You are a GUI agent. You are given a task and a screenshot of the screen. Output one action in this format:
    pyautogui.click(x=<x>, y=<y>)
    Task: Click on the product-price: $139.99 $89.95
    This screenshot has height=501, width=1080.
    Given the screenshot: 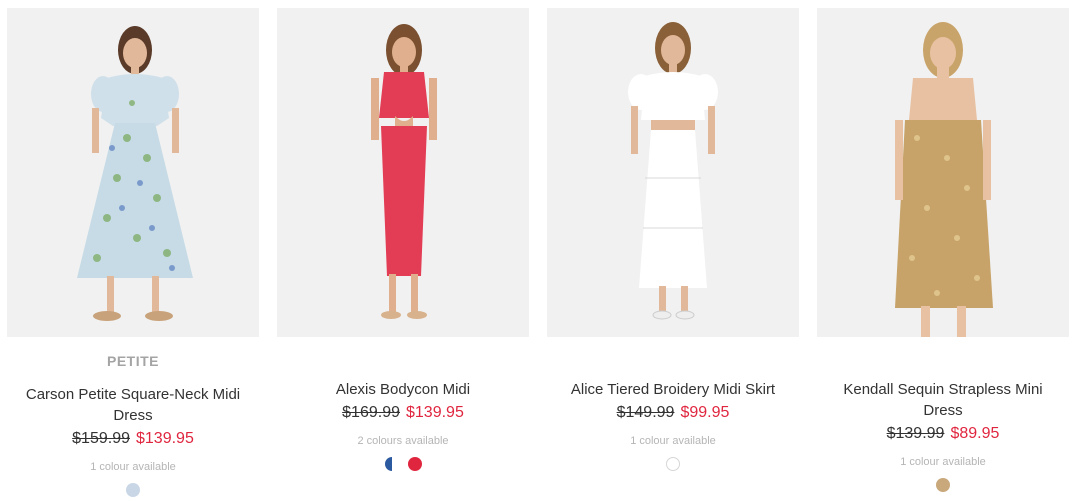 What is the action you would take?
    pyautogui.click(x=943, y=434)
    